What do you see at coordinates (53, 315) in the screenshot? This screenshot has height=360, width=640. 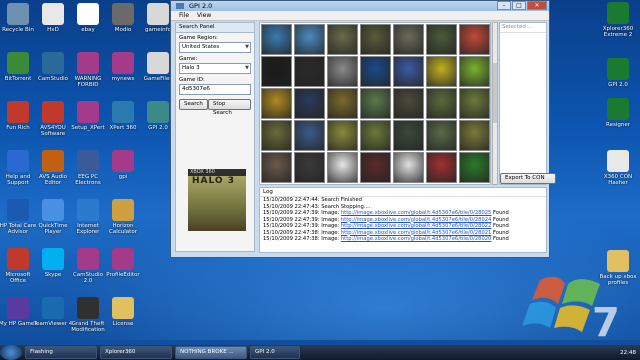 I see `desktop-icon: TeamViewer 4` at bounding box center [53, 315].